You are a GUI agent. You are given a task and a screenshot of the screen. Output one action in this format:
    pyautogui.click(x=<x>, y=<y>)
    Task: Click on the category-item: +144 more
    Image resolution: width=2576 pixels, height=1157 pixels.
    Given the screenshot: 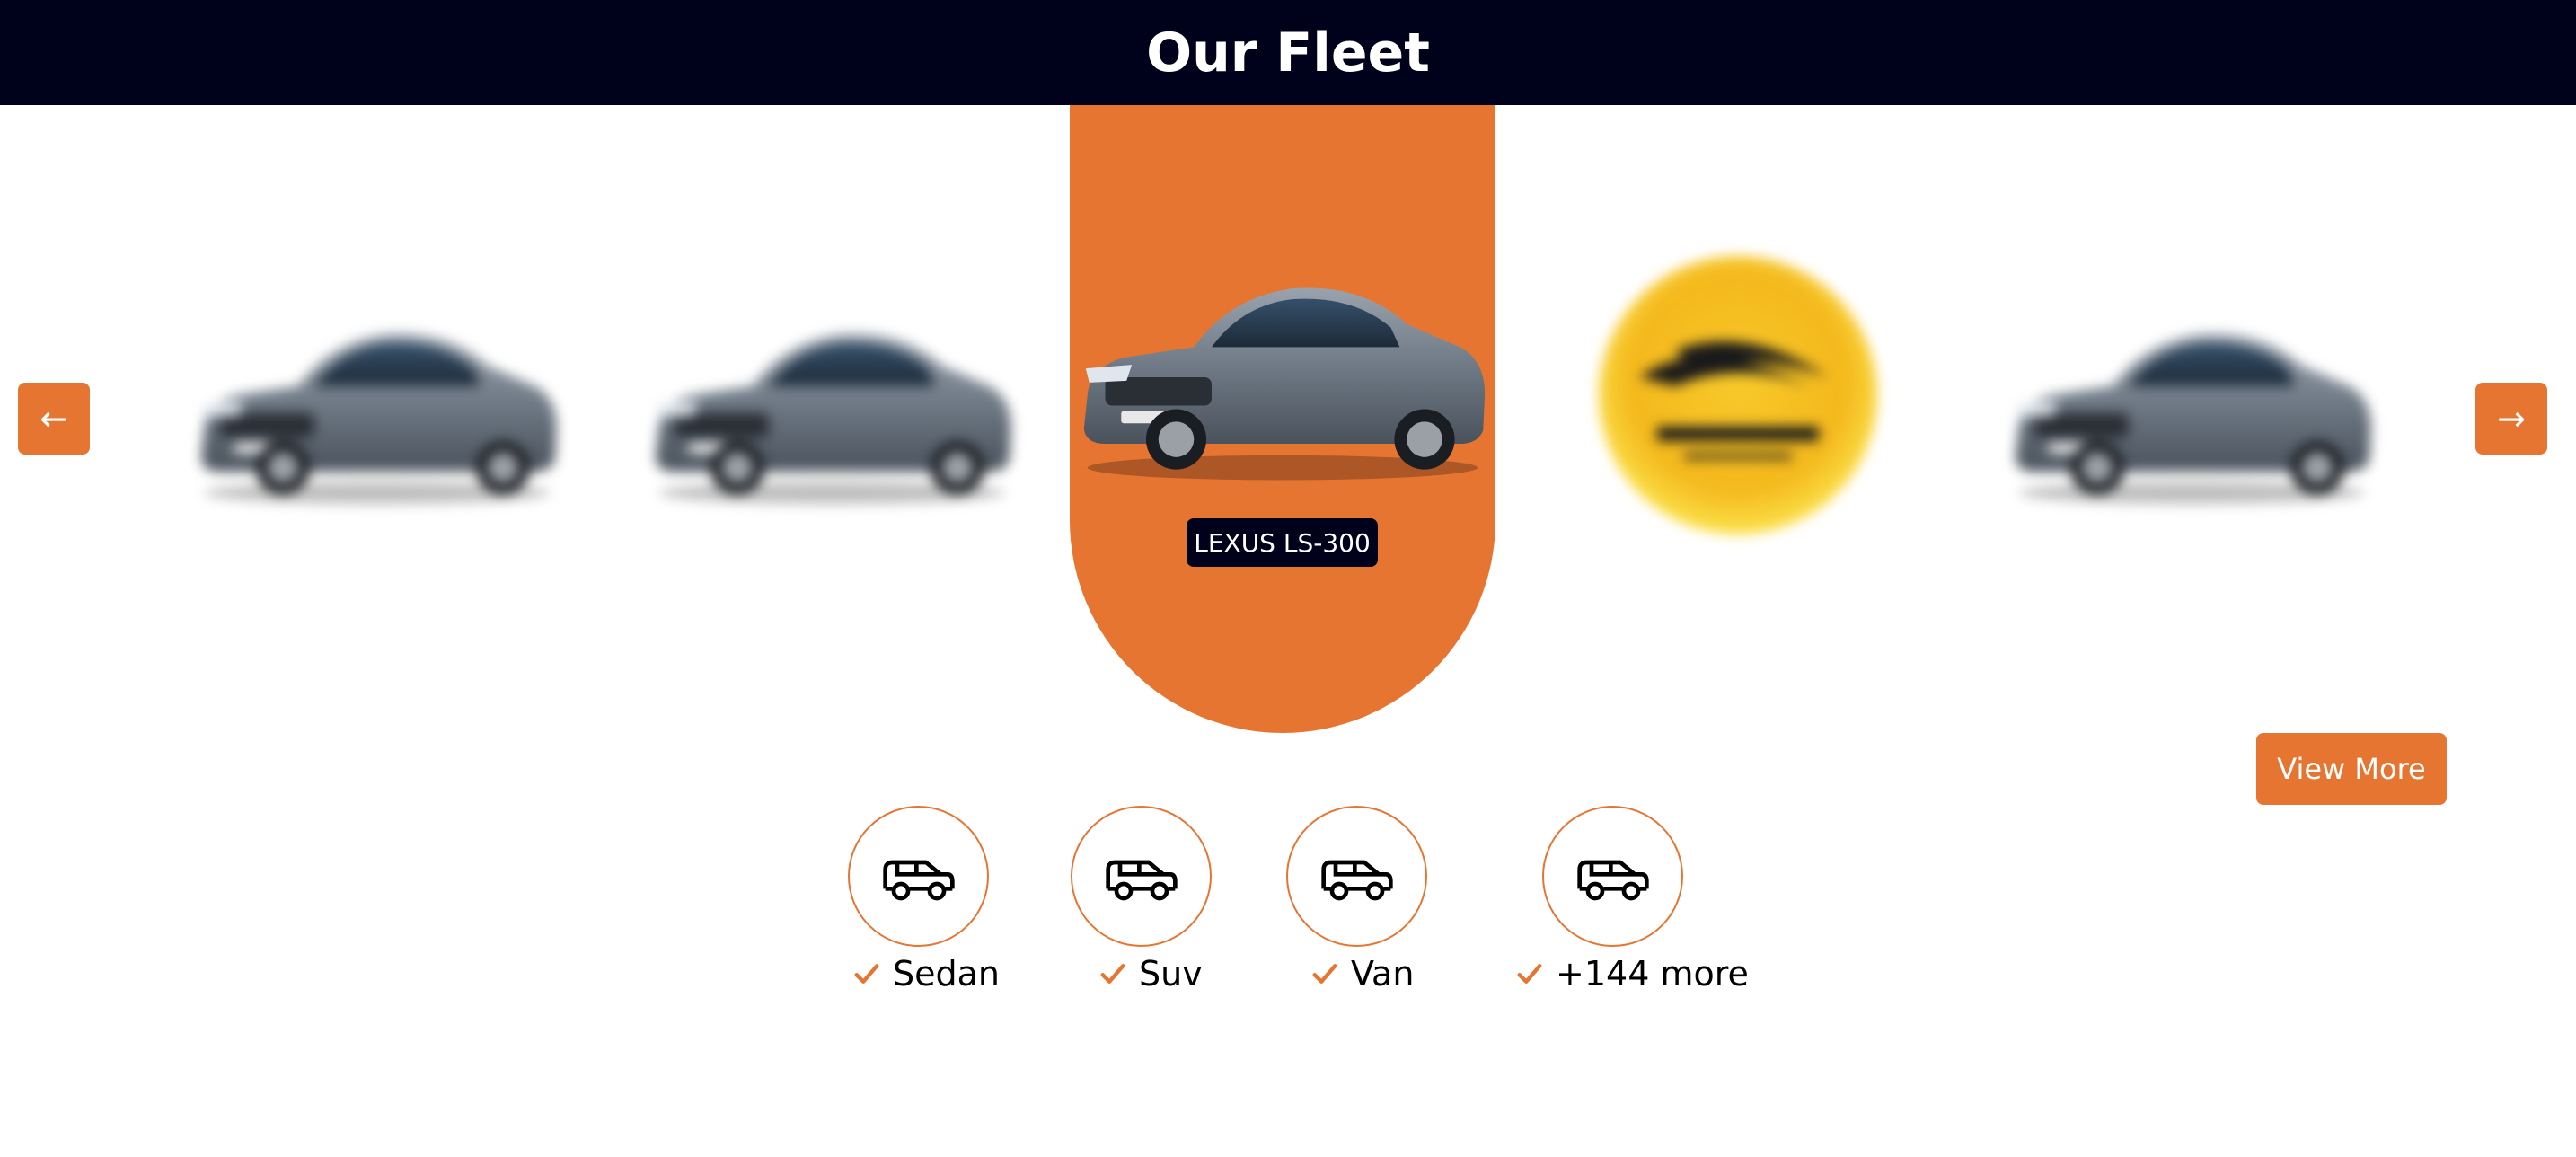 What is the action you would take?
    pyautogui.click(x=1632, y=974)
    